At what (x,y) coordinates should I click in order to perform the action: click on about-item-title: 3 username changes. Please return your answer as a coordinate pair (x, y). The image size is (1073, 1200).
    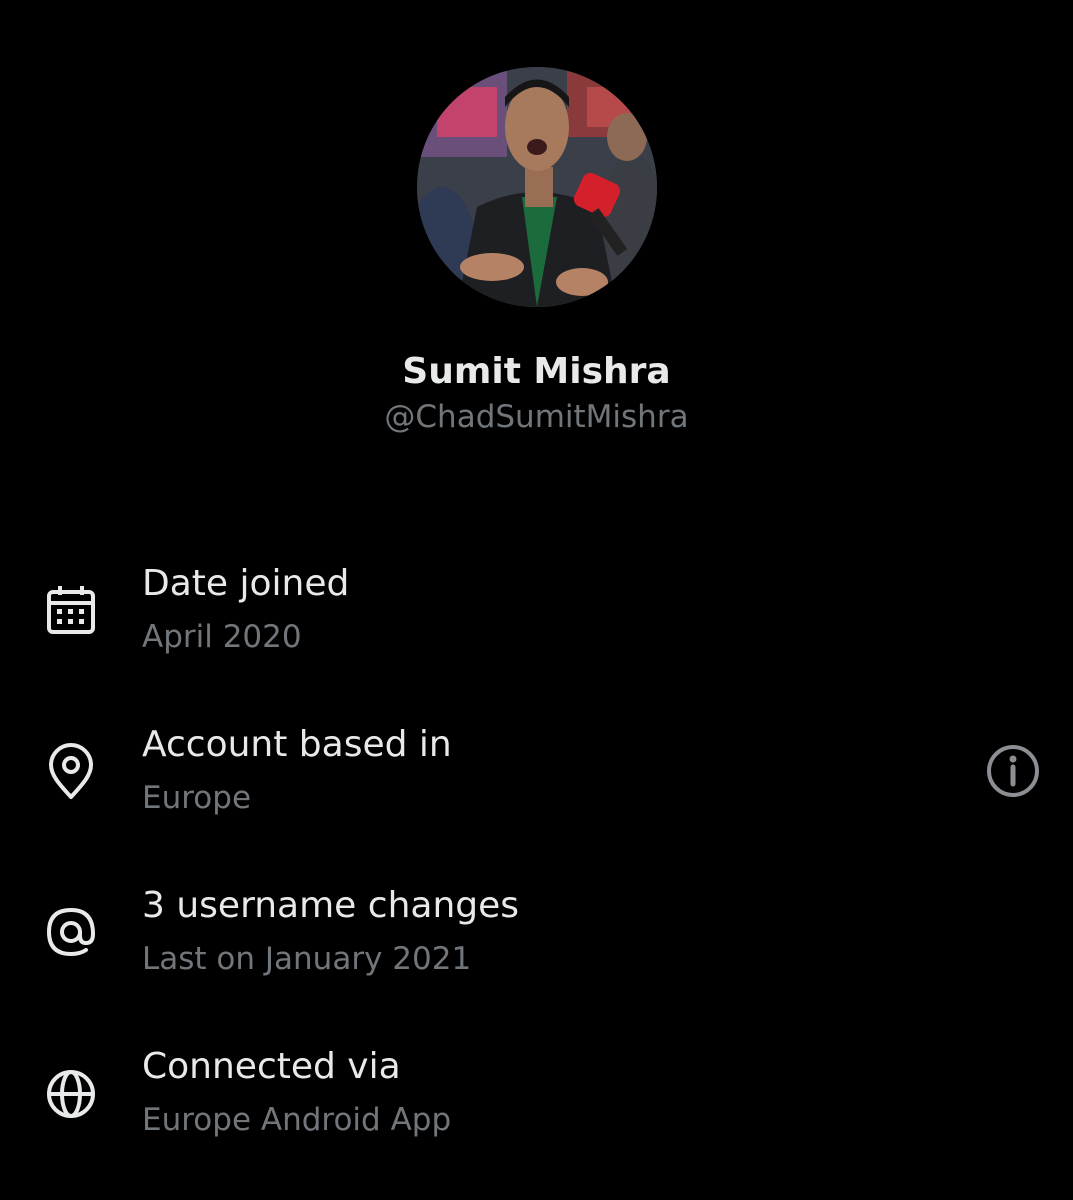
    Looking at the image, I should click on (331, 905).